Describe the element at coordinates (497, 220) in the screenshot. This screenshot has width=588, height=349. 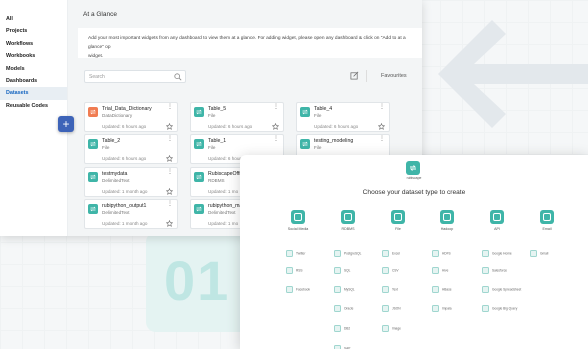
I see `category-api: API` at that location.